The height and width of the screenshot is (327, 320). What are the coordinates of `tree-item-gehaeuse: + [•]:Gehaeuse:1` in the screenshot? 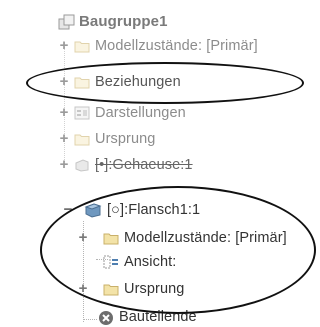 It's located at (125, 165).